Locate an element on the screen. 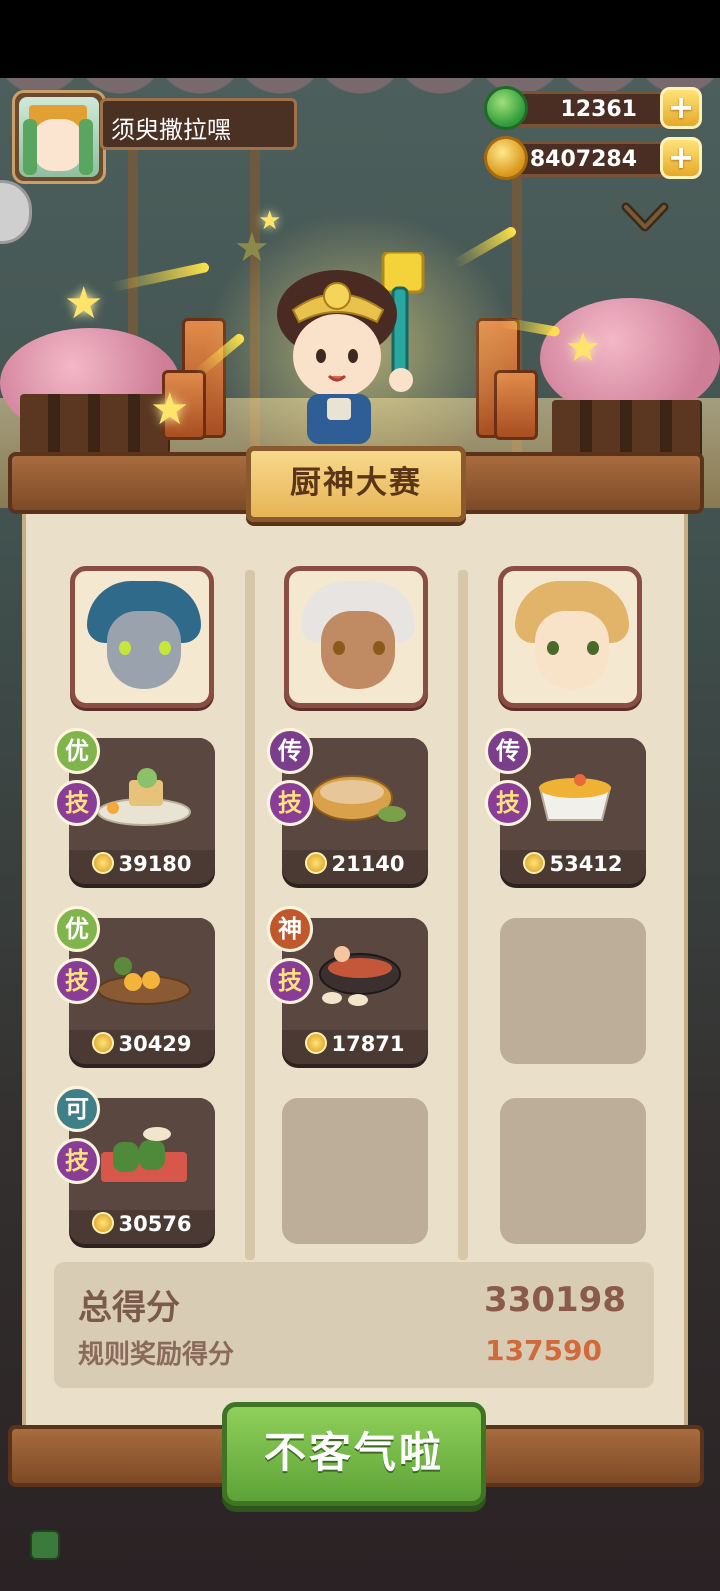 This screenshot has width=720, height=1591. jade-currency: 12361 + is located at coordinates (593, 108).